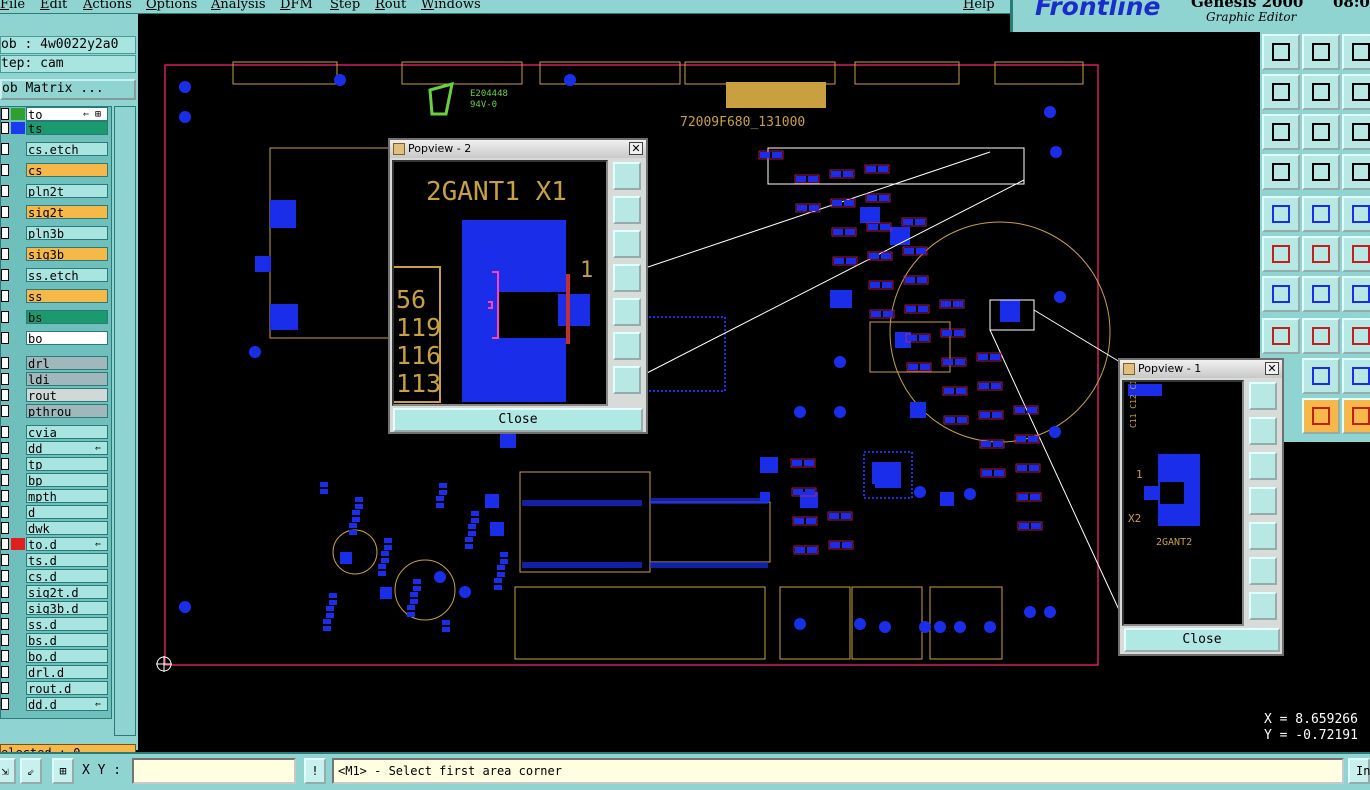 This screenshot has height=790, width=1370. I want to click on layer-scrollbar, so click(125, 421).